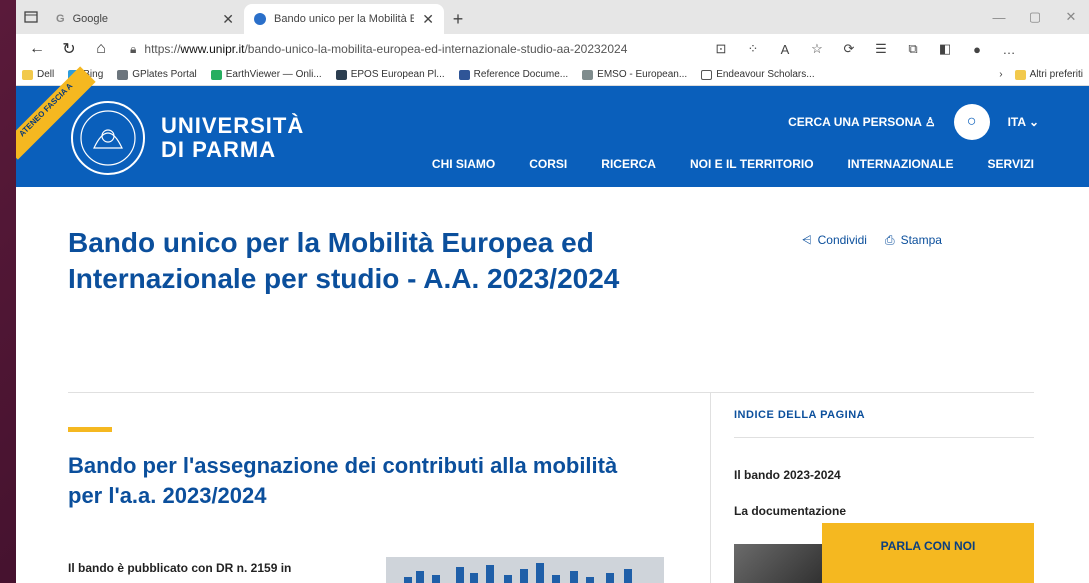 This screenshot has width=1089, height=583. I want to click on gplates-icon, so click(123, 74).